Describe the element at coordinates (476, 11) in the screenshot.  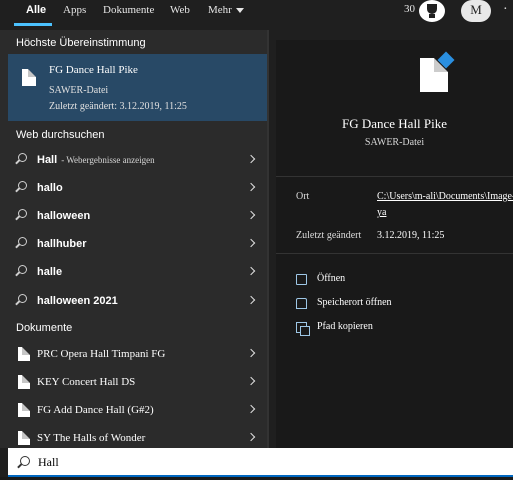
I see `avatar: M` at that location.